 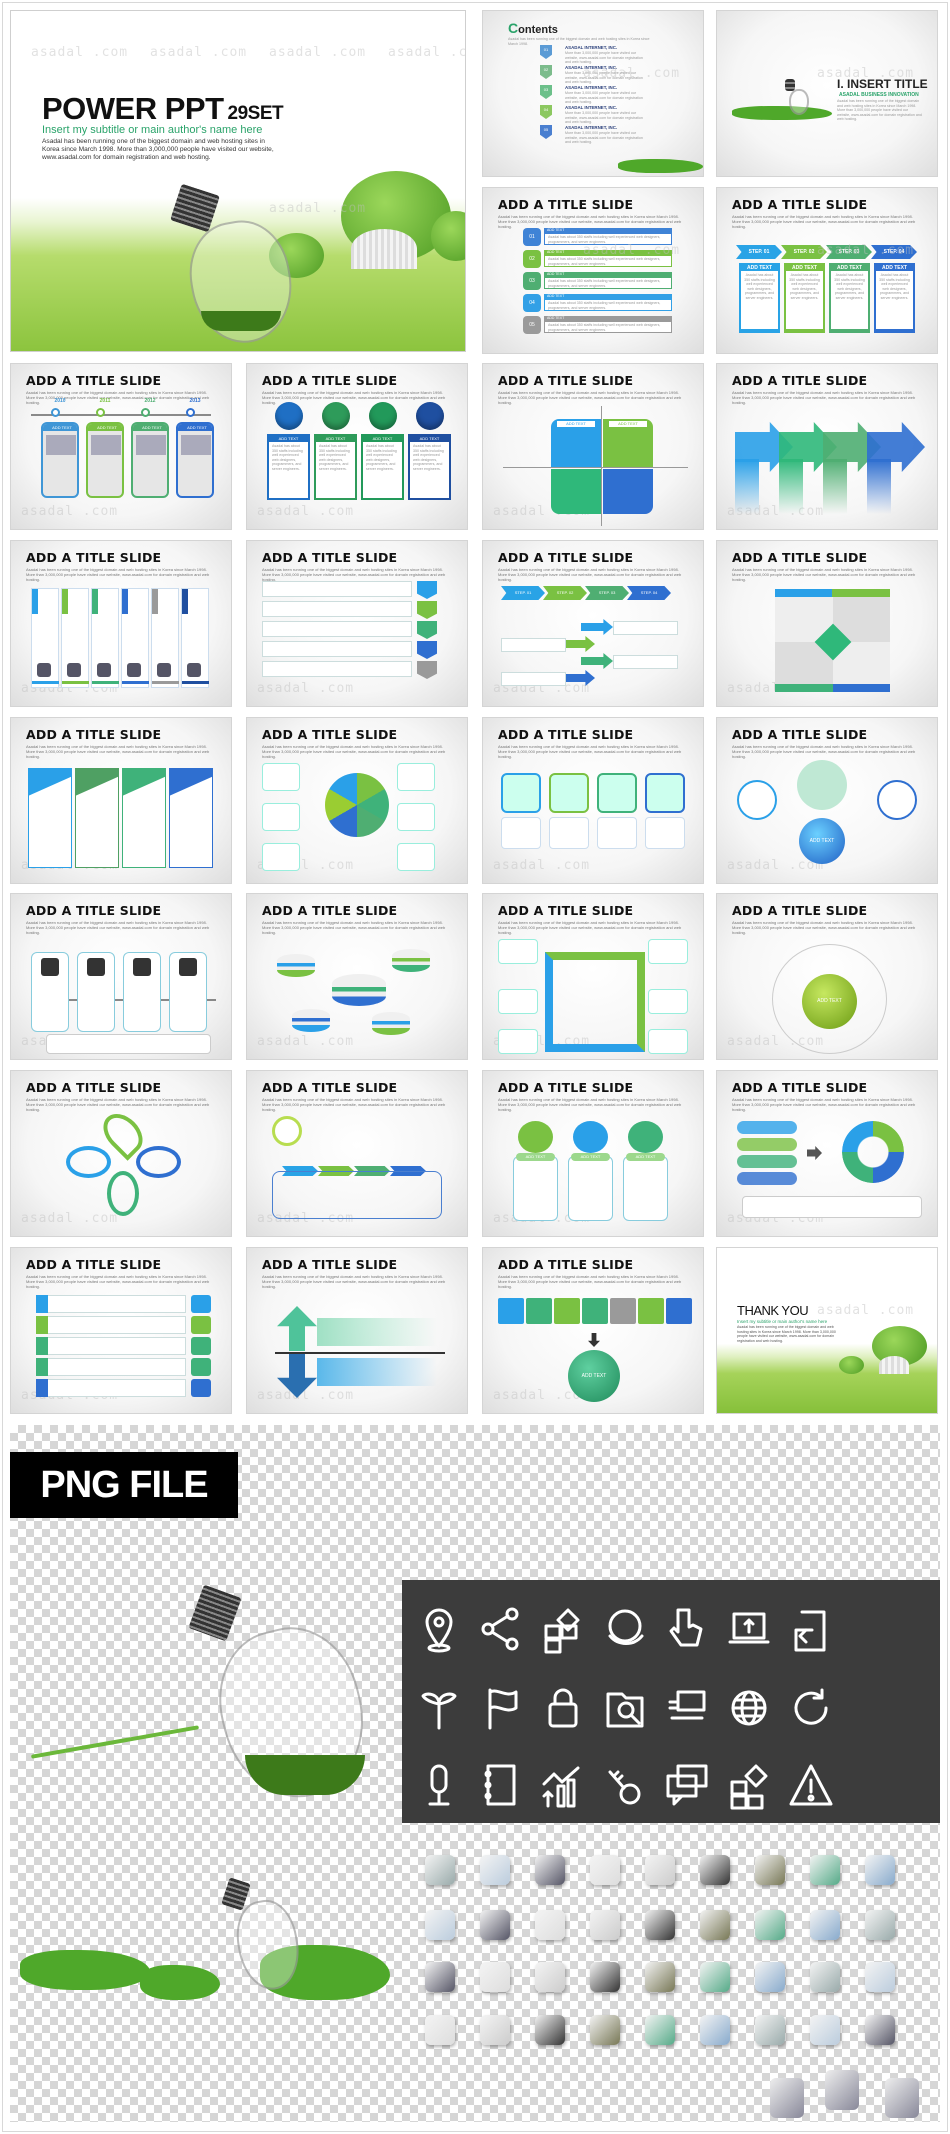 I want to click on sprout-icon, so click(x=439, y=1707).